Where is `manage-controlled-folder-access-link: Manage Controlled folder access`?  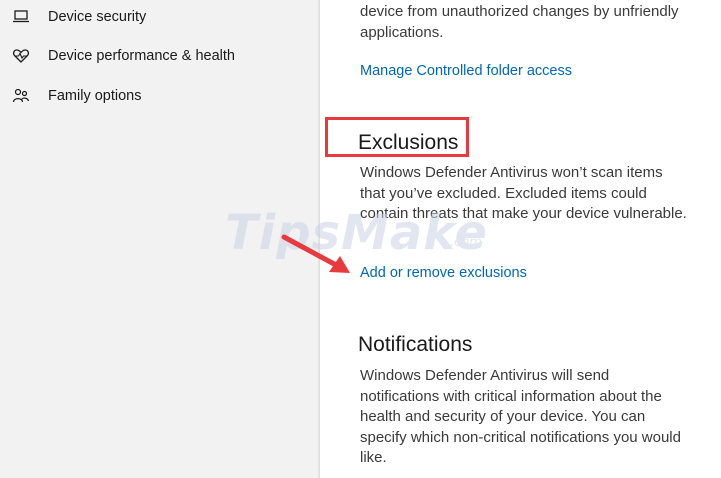 manage-controlled-folder-access-link: Manage Controlled folder access is located at coordinates (466, 71).